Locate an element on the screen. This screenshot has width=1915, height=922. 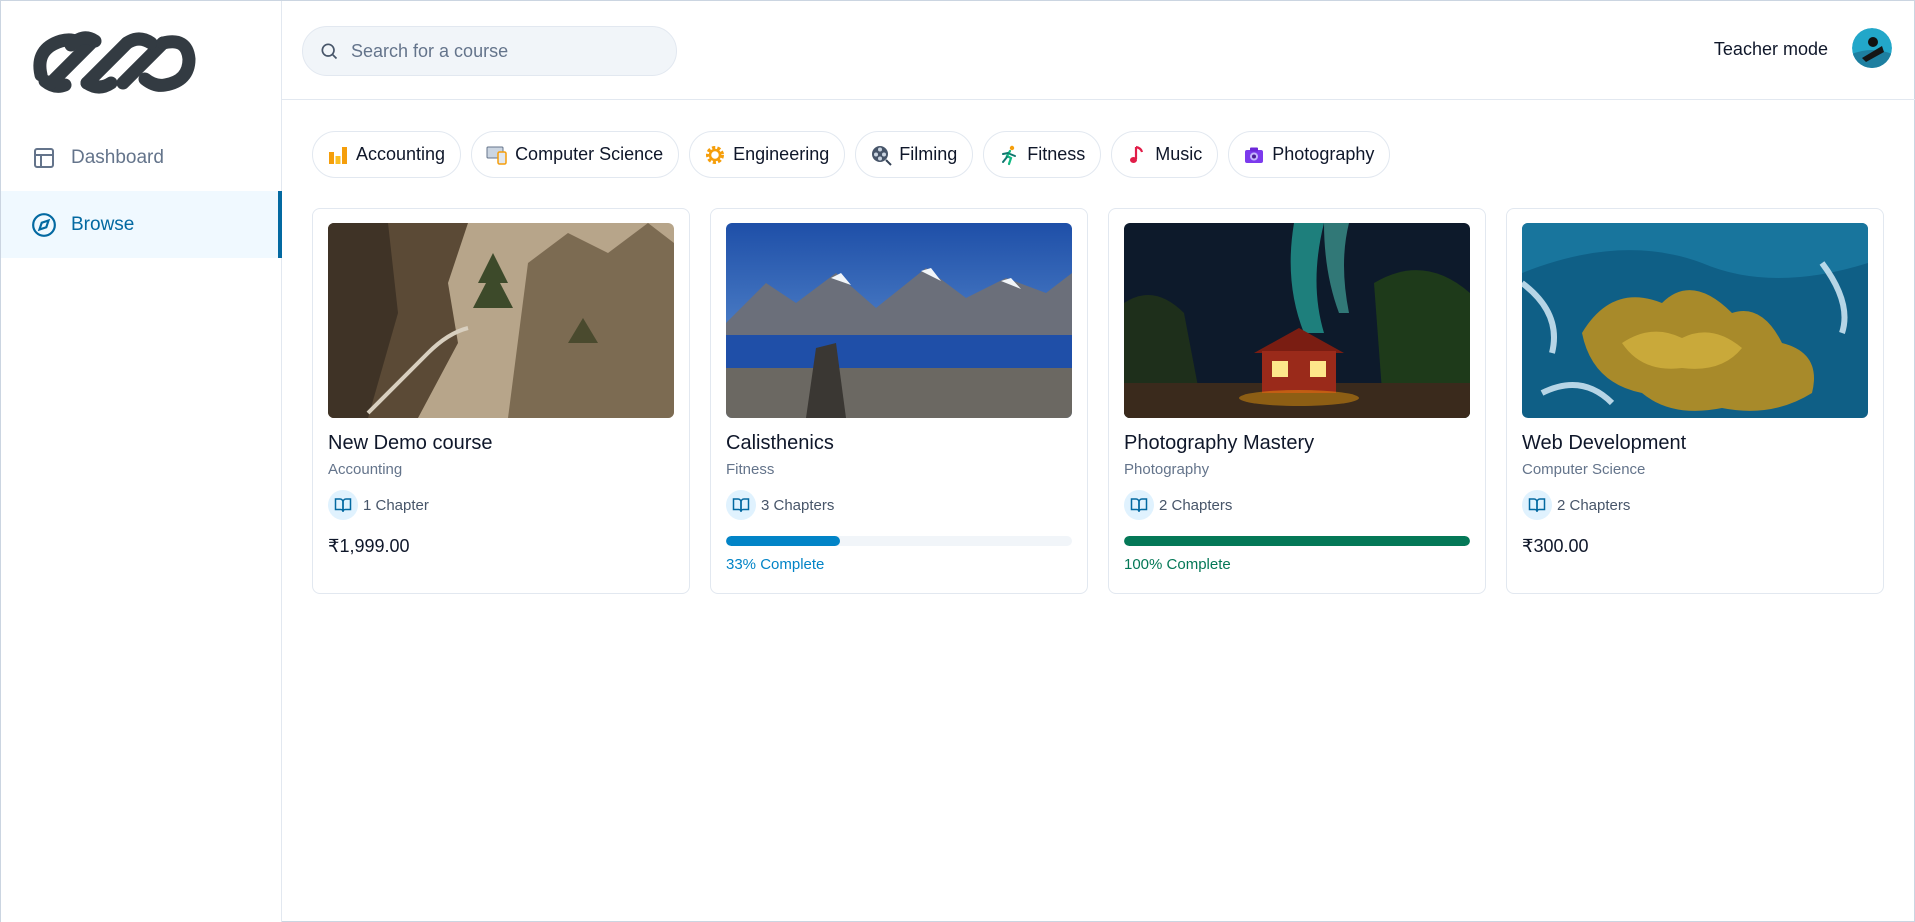
progress-label: 33% Complete is located at coordinates (775, 564).